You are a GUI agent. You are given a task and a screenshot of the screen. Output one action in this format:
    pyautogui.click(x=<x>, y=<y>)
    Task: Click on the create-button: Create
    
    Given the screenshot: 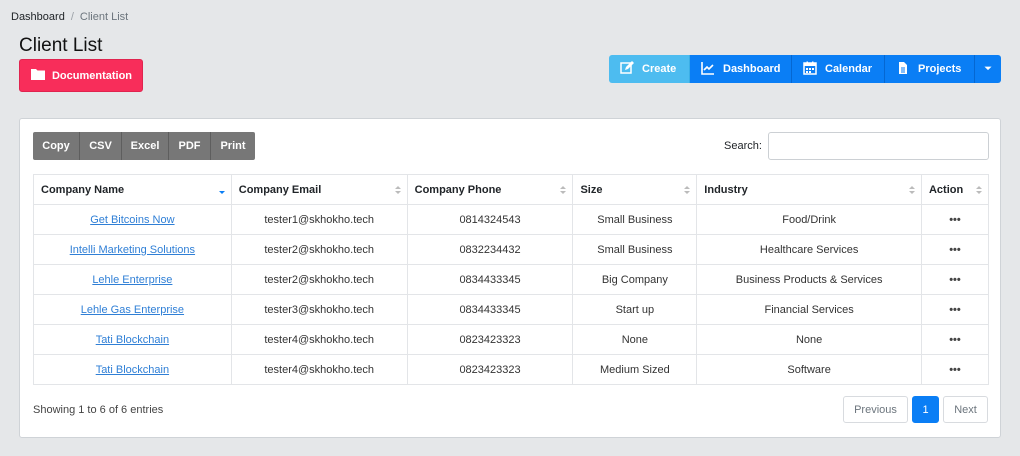 What is the action you would take?
    pyautogui.click(x=649, y=69)
    